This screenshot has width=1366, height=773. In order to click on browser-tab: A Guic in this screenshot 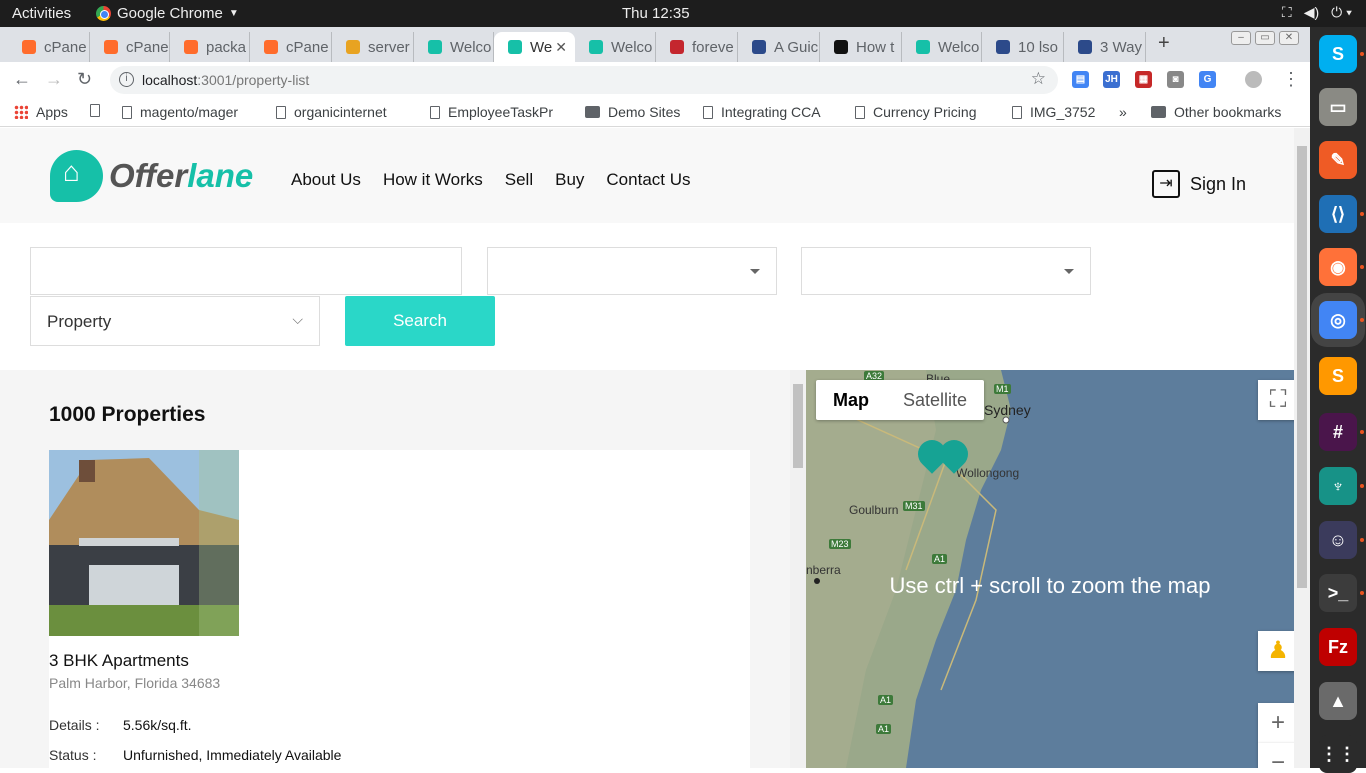, I will do `click(779, 47)`.